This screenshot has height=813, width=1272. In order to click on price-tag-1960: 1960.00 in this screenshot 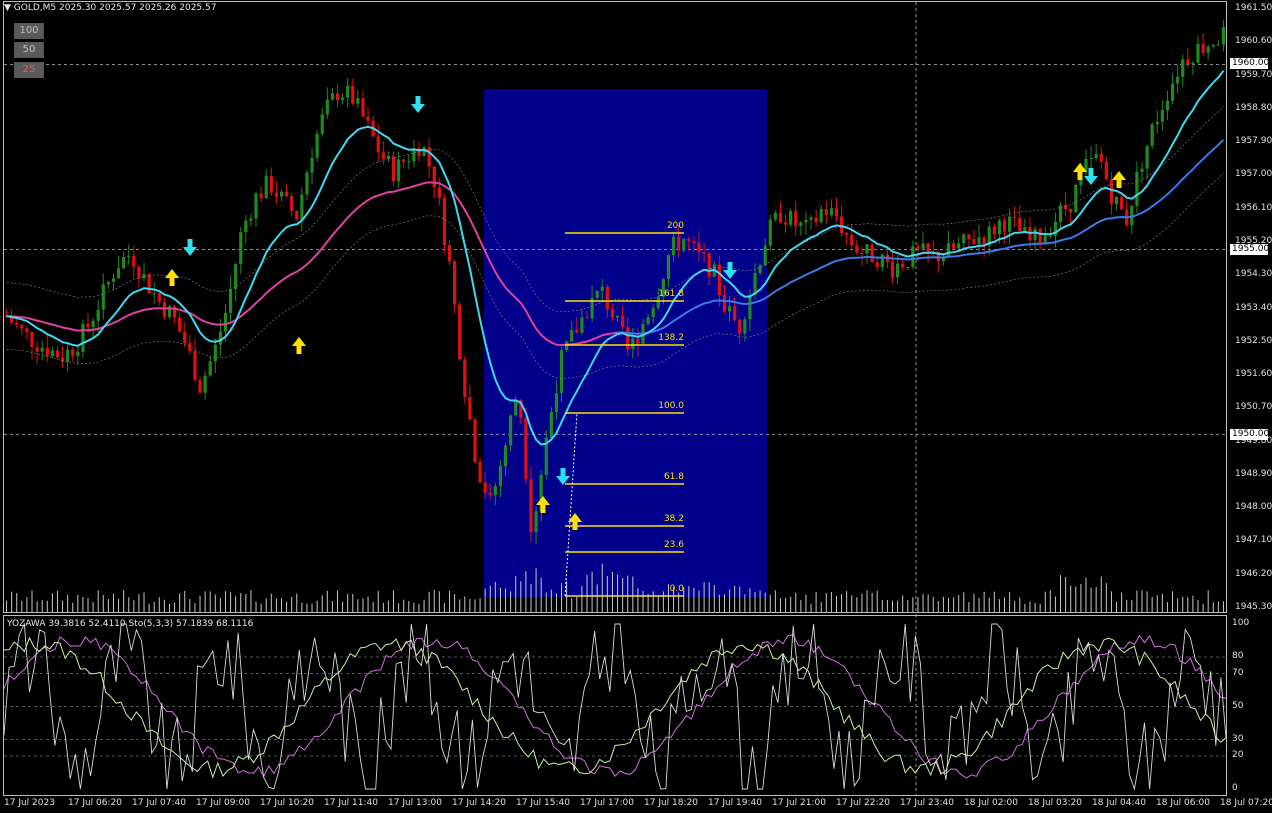, I will do `click(1250, 63)`.